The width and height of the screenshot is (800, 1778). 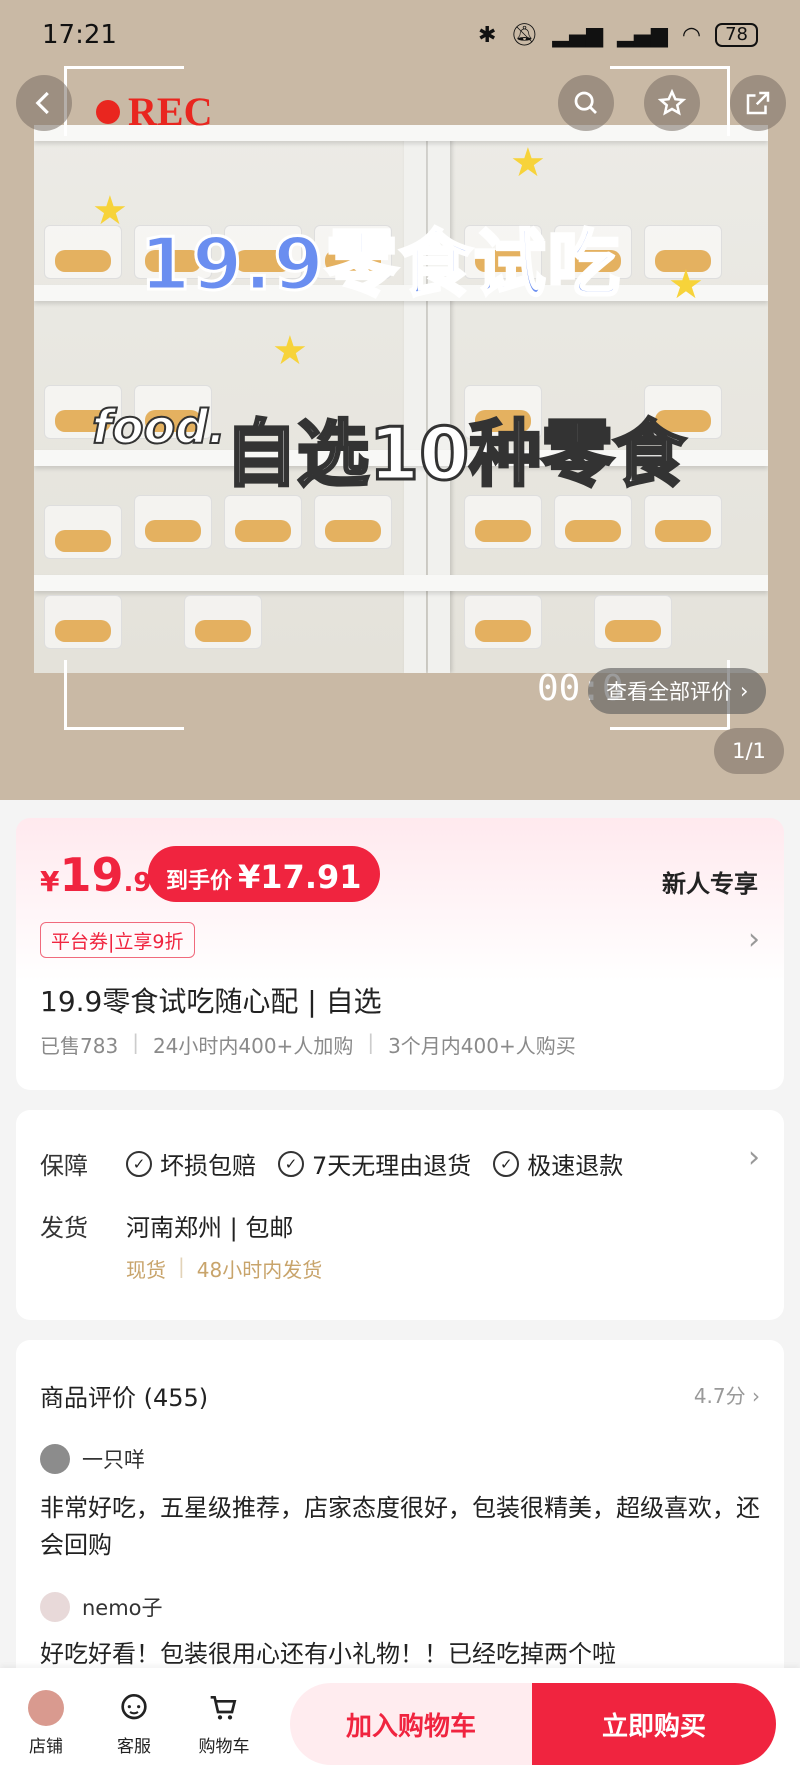 What do you see at coordinates (211, 1001) in the screenshot?
I see `product-title: 19.9零食试吃随心配 | 自选` at bounding box center [211, 1001].